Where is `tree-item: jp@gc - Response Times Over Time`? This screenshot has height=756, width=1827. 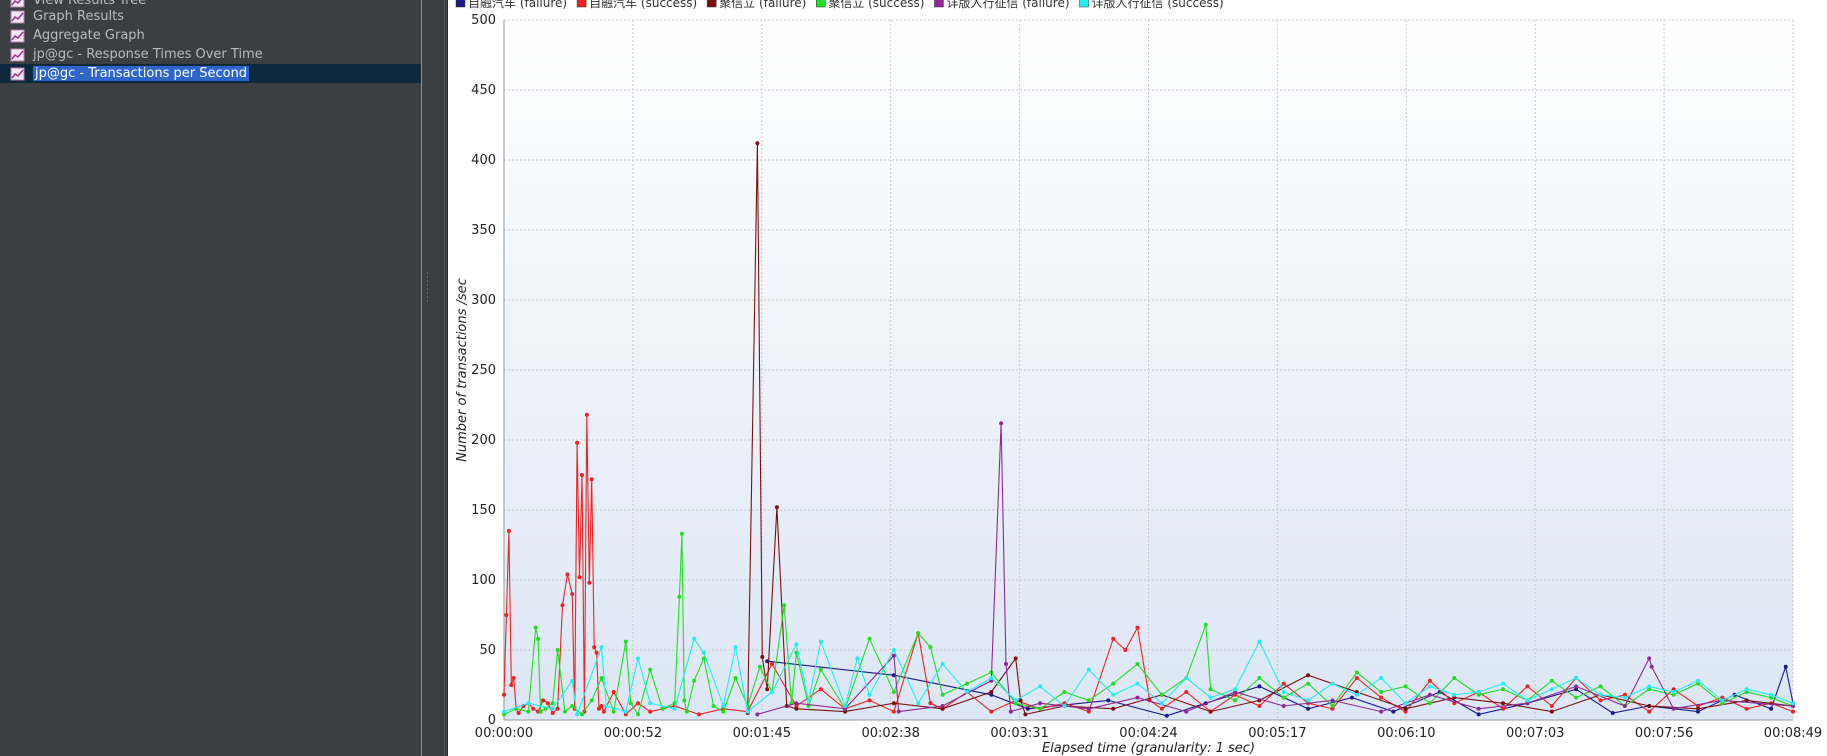
tree-item: jp@gc - Response Times Over Time is located at coordinates (136, 54).